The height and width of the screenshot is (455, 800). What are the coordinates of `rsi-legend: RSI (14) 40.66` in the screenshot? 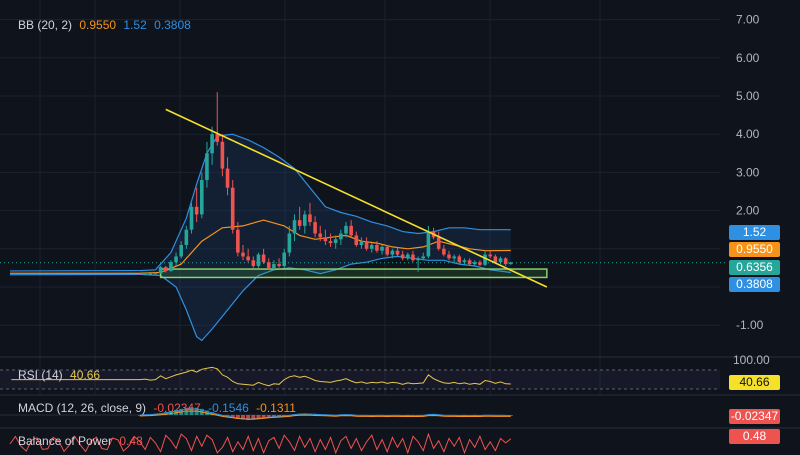 It's located at (59, 375).